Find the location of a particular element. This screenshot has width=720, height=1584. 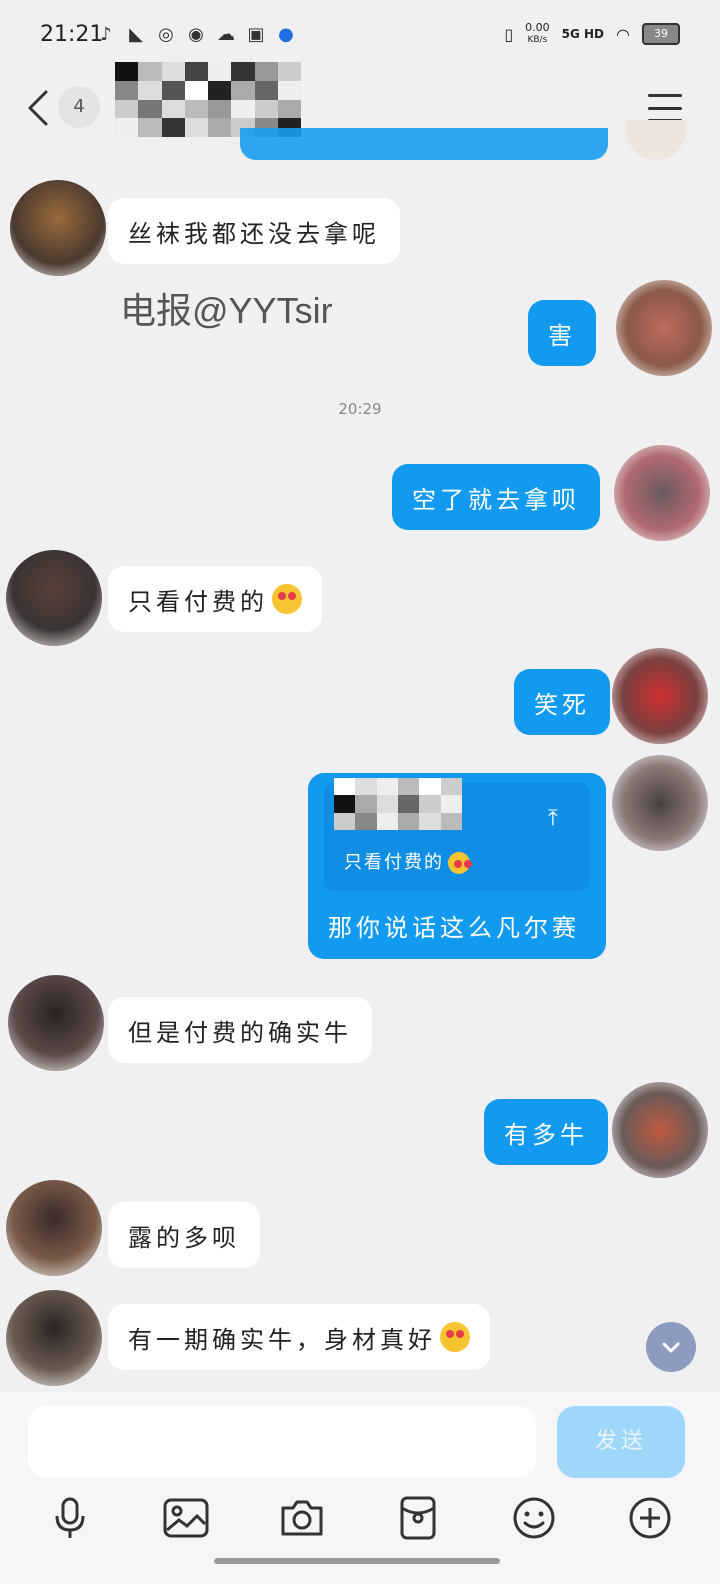

red-packet-icon is located at coordinates (418, 1518).